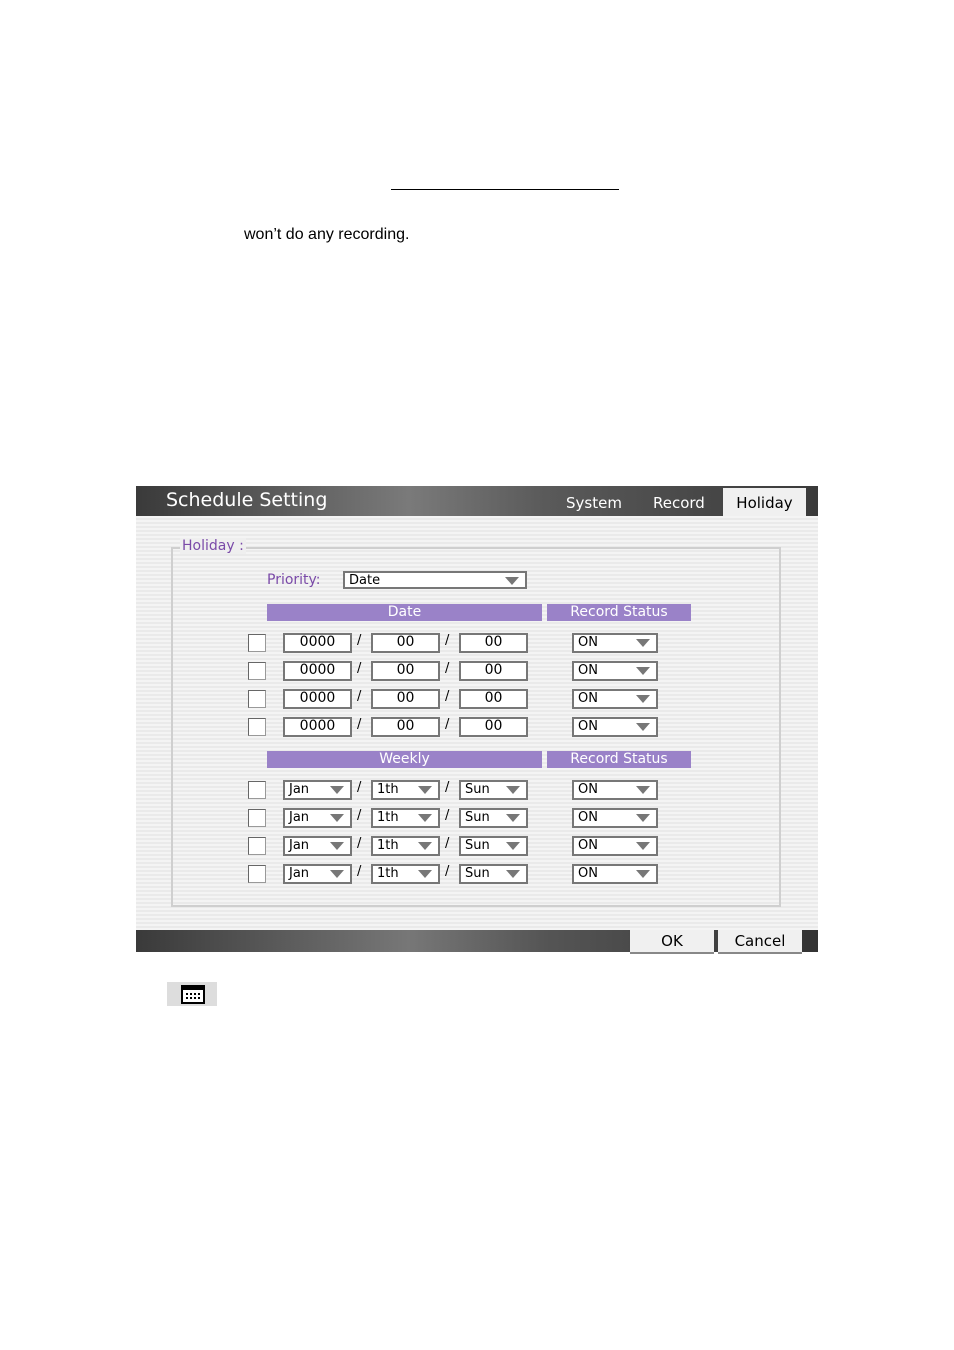  What do you see at coordinates (672, 942) in the screenshot?
I see `ok-button: OK` at bounding box center [672, 942].